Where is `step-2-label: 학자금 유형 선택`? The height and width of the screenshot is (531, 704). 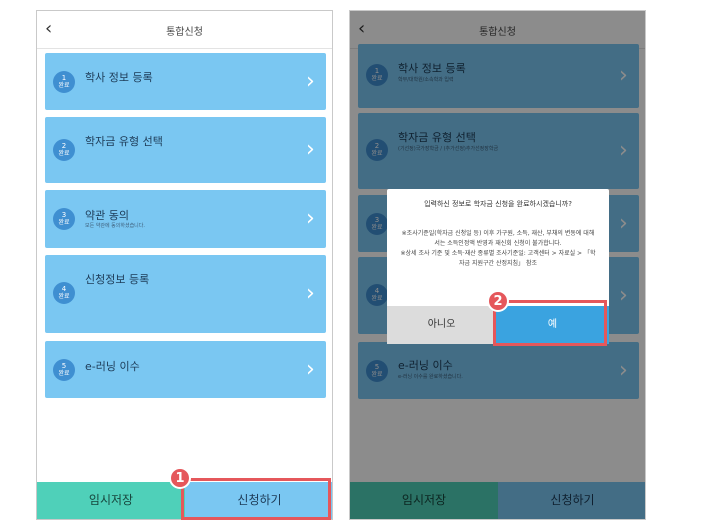 step-2-label: 학자금 유형 선택 is located at coordinates (124, 141).